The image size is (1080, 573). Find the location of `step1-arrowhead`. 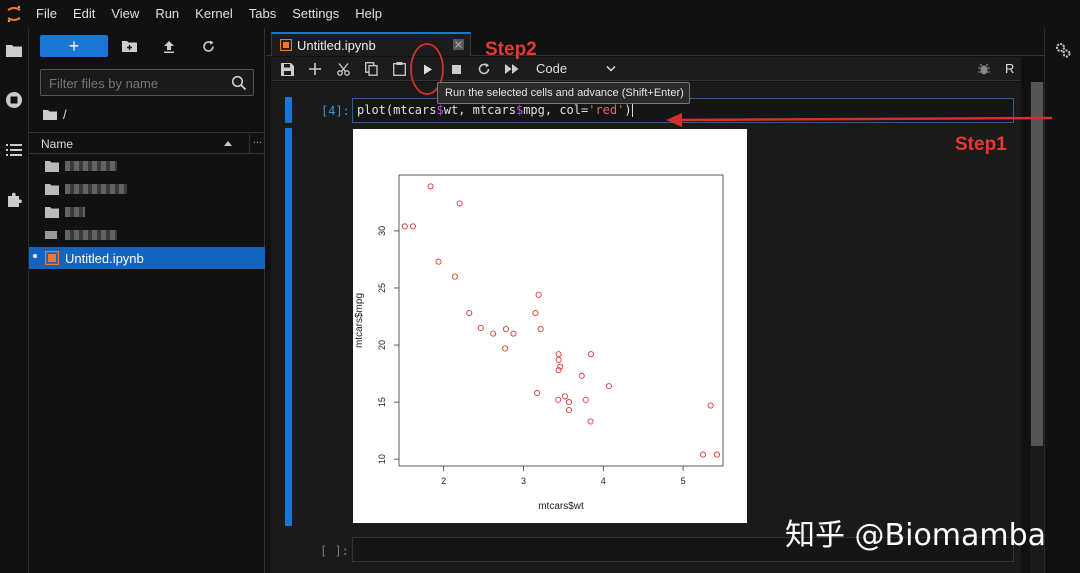

step1-arrowhead is located at coordinates (674, 120).